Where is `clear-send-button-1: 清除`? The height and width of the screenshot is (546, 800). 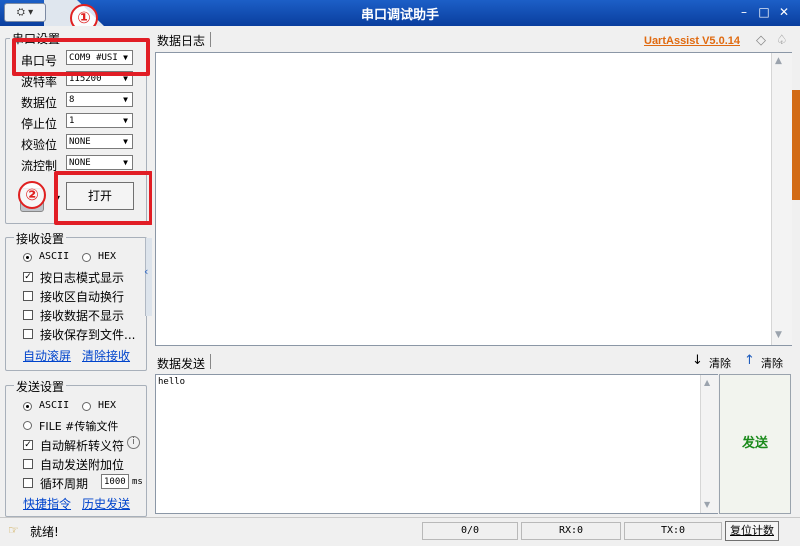
clear-send-button-1: 清除 is located at coordinates (720, 363).